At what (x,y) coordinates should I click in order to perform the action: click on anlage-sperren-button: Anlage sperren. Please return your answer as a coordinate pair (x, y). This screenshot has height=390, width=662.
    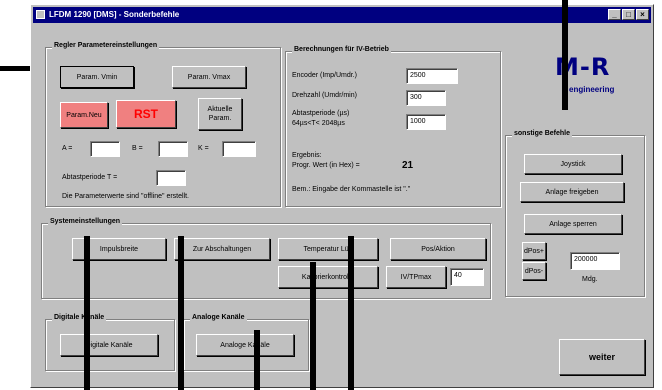
    Looking at the image, I should click on (573, 224).